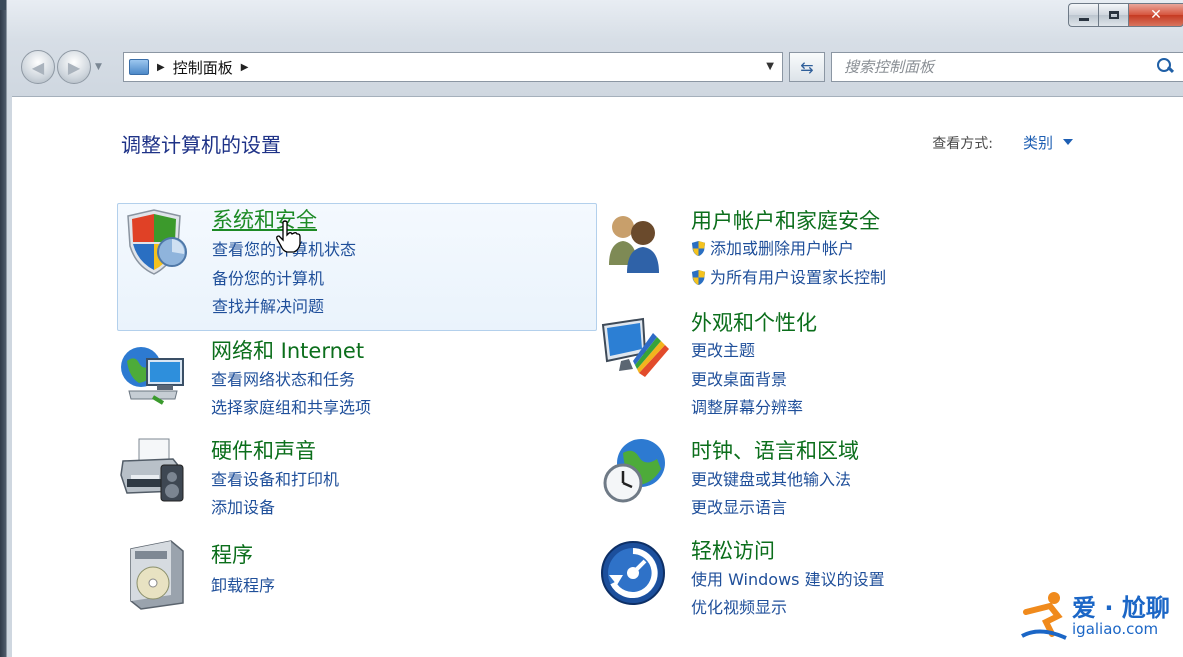 The image size is (1183, 657). I want to click on printer-icon, so click(152, 470).